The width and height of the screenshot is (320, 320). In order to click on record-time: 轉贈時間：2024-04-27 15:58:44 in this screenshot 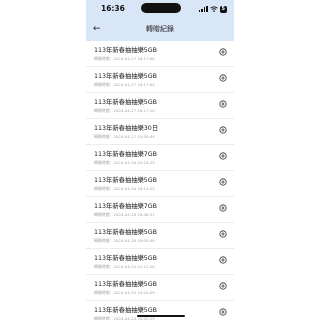, I will do `click(124, 136)`.